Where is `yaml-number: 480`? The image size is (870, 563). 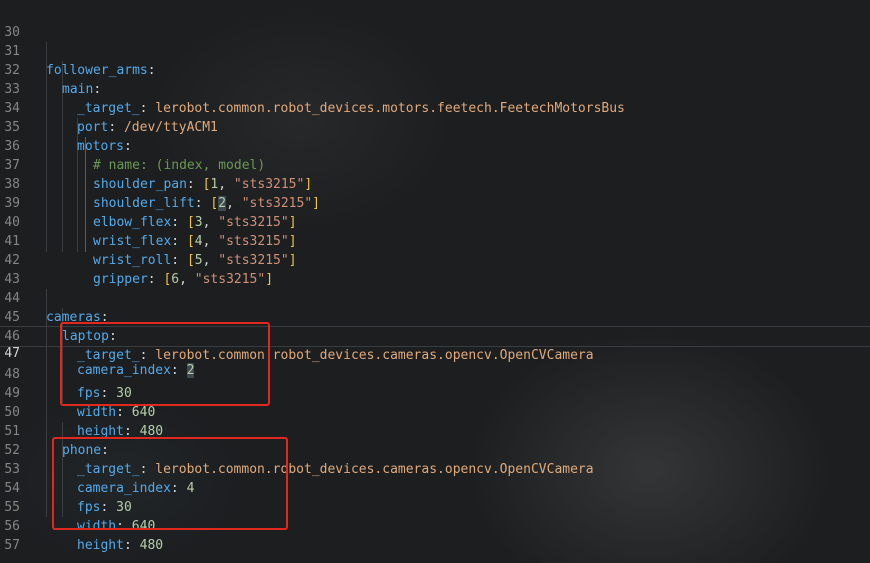
yaml-number: 480 is located at coordinates (151, 545).